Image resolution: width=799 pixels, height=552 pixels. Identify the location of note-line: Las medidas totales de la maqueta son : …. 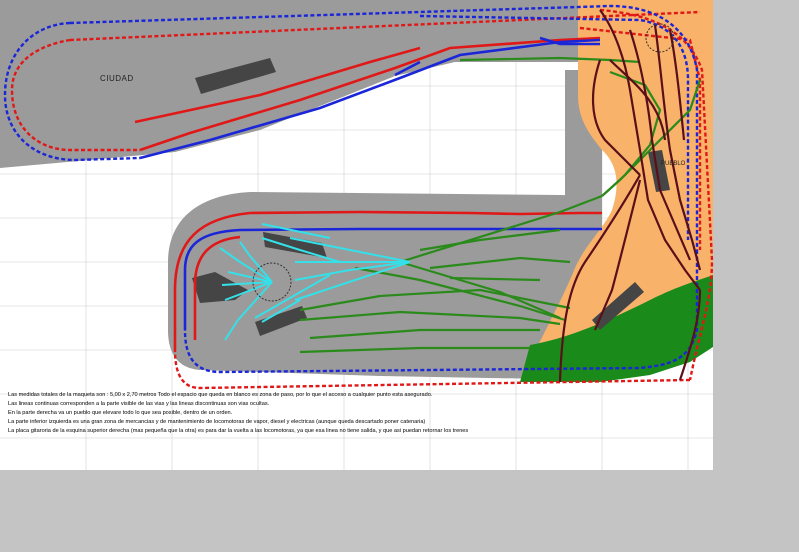
(220, 395).